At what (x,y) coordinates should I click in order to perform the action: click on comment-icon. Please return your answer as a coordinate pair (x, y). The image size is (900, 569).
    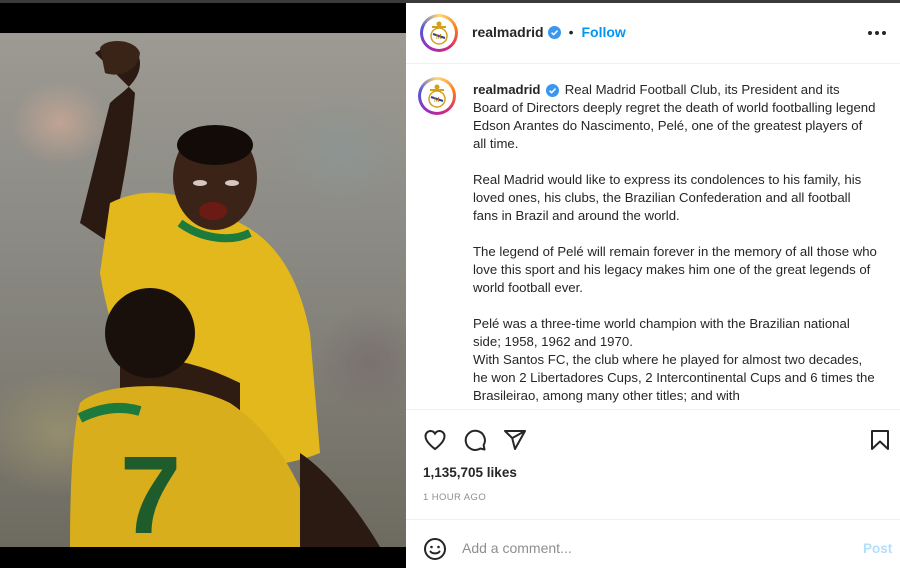
    Looking at the image, I should click on (475, 440).